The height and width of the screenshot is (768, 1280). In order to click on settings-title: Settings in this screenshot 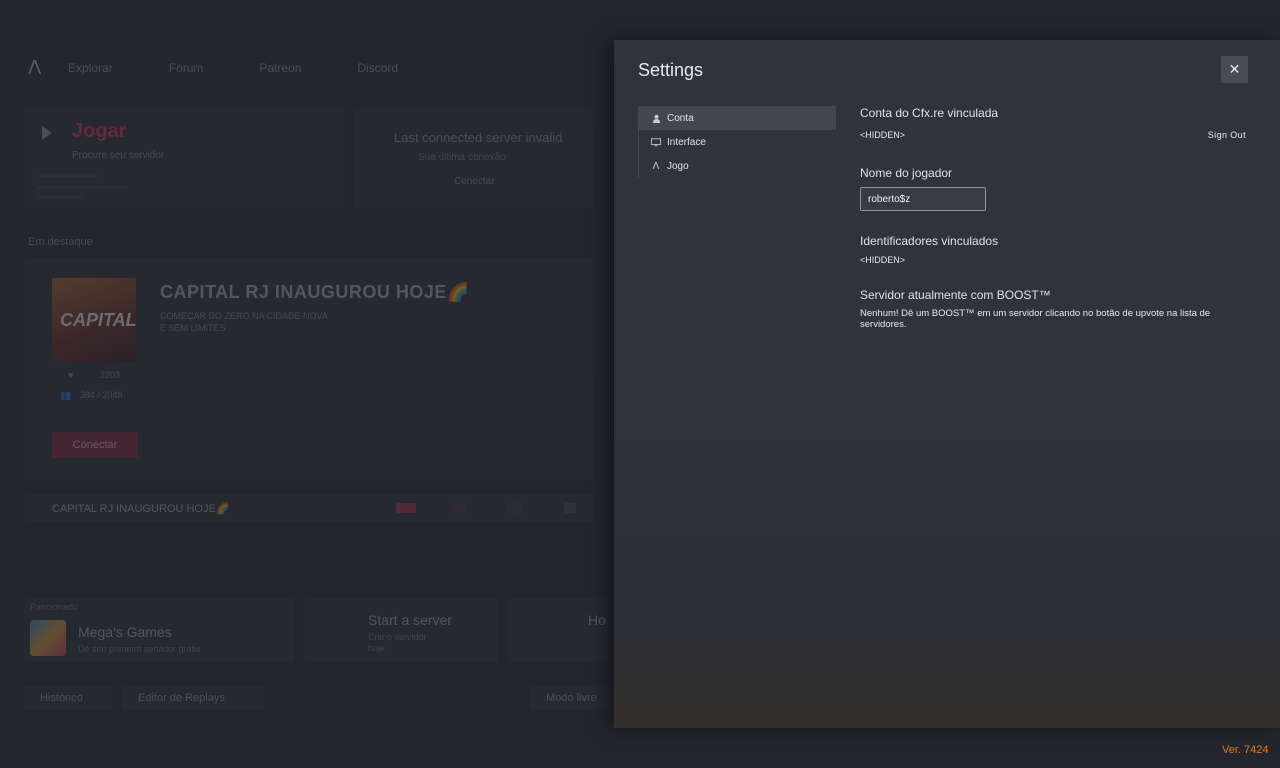, I will do `click(671, 70)`.